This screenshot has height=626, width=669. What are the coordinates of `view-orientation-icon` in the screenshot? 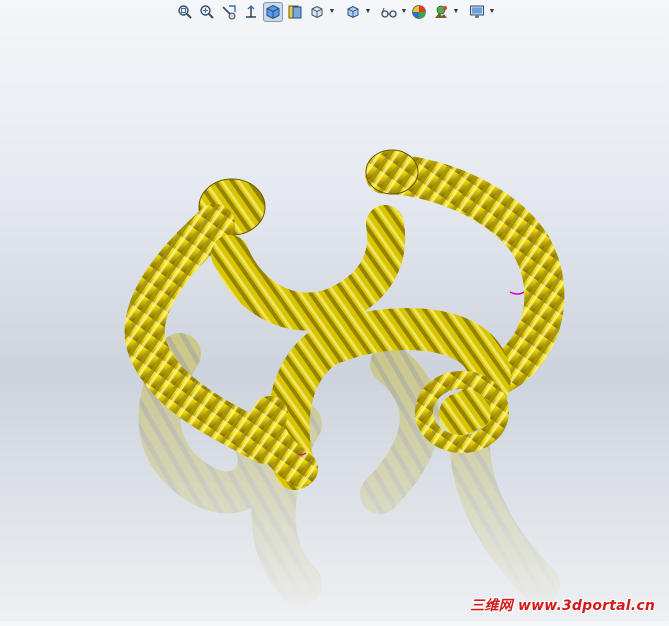 It's located at (272, 12).